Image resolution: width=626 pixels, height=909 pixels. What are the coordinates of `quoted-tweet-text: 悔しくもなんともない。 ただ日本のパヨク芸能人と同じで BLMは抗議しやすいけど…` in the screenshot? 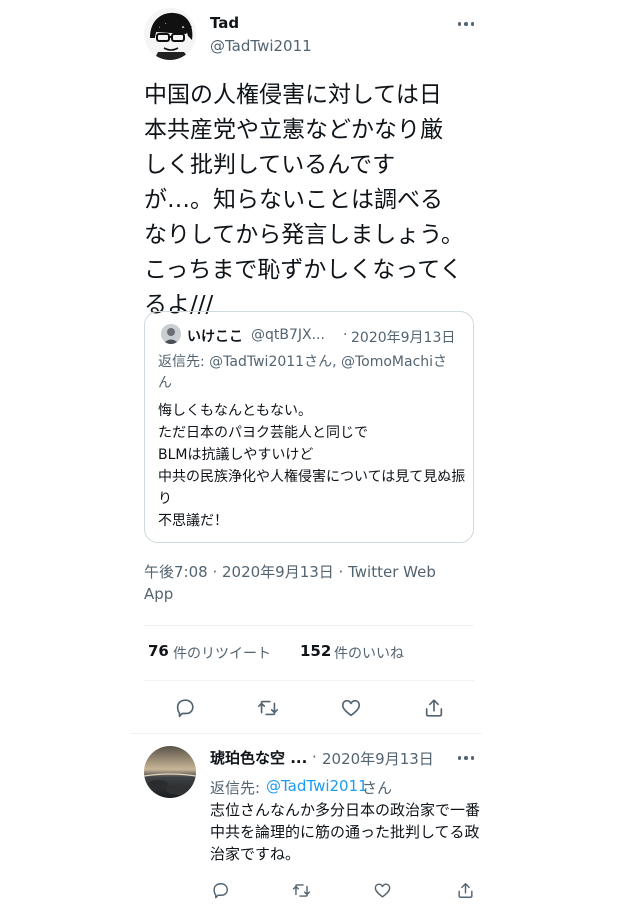 It's located at (312, 466).